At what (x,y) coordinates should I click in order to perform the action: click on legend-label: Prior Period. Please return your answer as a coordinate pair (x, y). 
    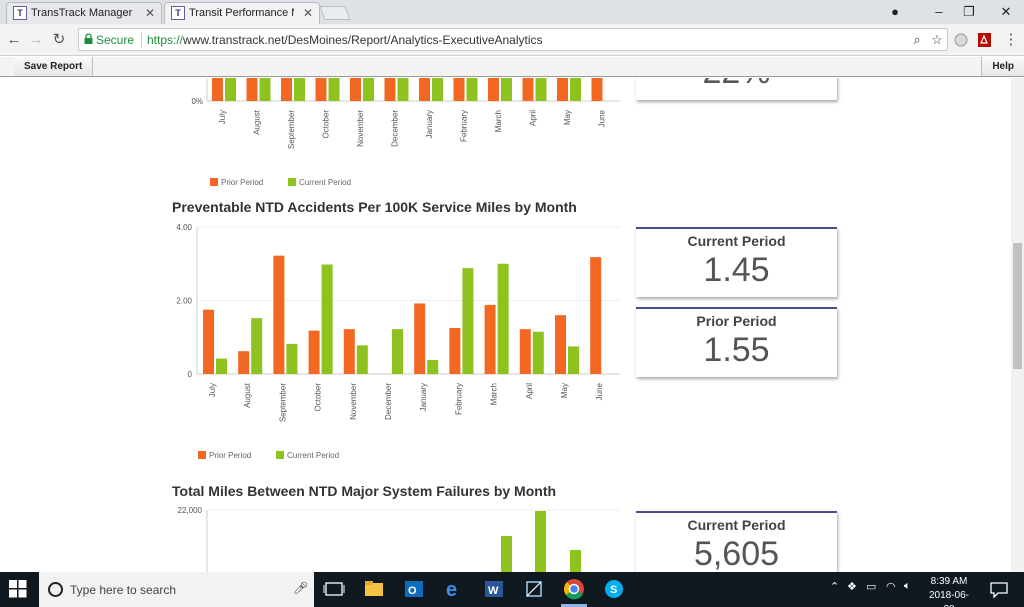
    Looking at the image, I should click on (242, 182).